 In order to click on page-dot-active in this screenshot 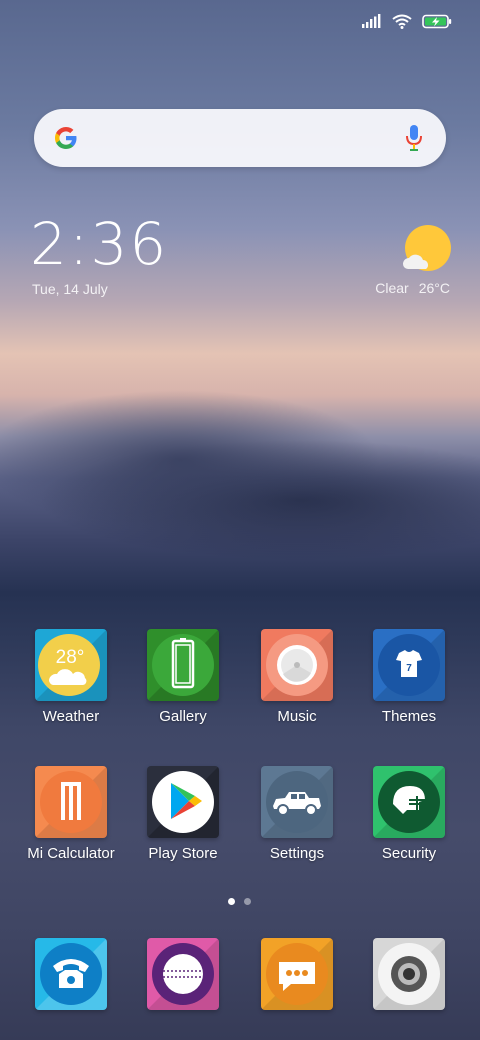, I will do `click(231, 901)`.